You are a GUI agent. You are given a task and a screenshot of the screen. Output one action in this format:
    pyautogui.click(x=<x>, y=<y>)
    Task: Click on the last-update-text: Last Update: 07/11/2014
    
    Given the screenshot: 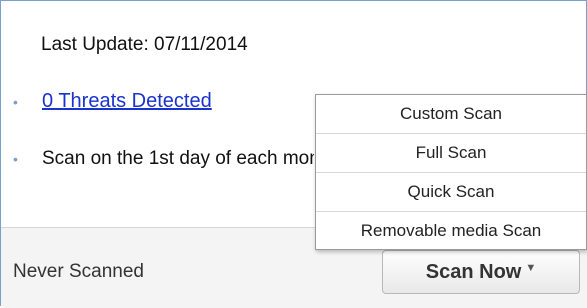 What is the action you would take?
    pyautogui.click(x=144, y=44)
    